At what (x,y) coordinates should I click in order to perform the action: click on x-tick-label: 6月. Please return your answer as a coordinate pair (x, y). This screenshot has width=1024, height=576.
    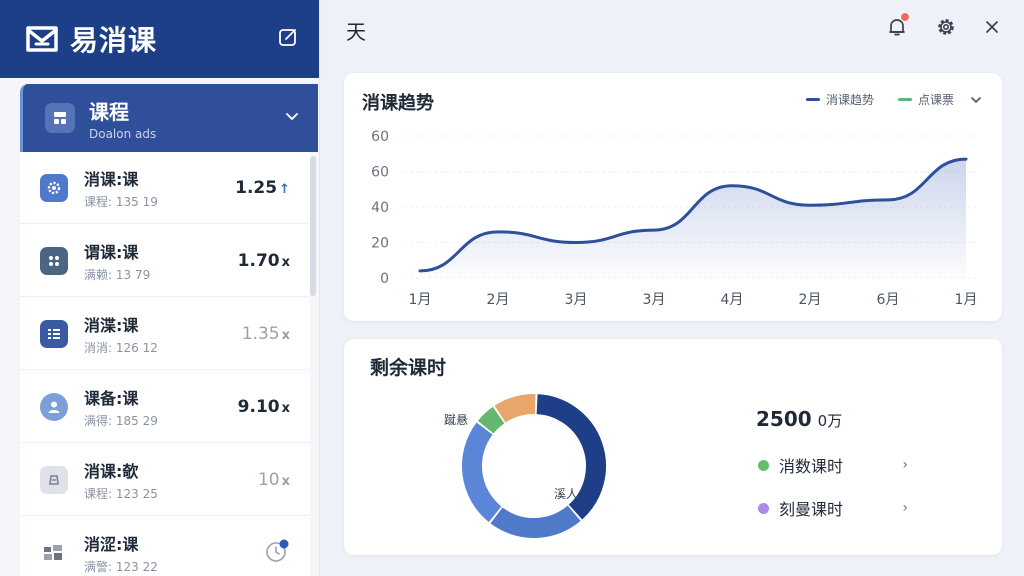
    Looking at the image, I should click on (888, 300).